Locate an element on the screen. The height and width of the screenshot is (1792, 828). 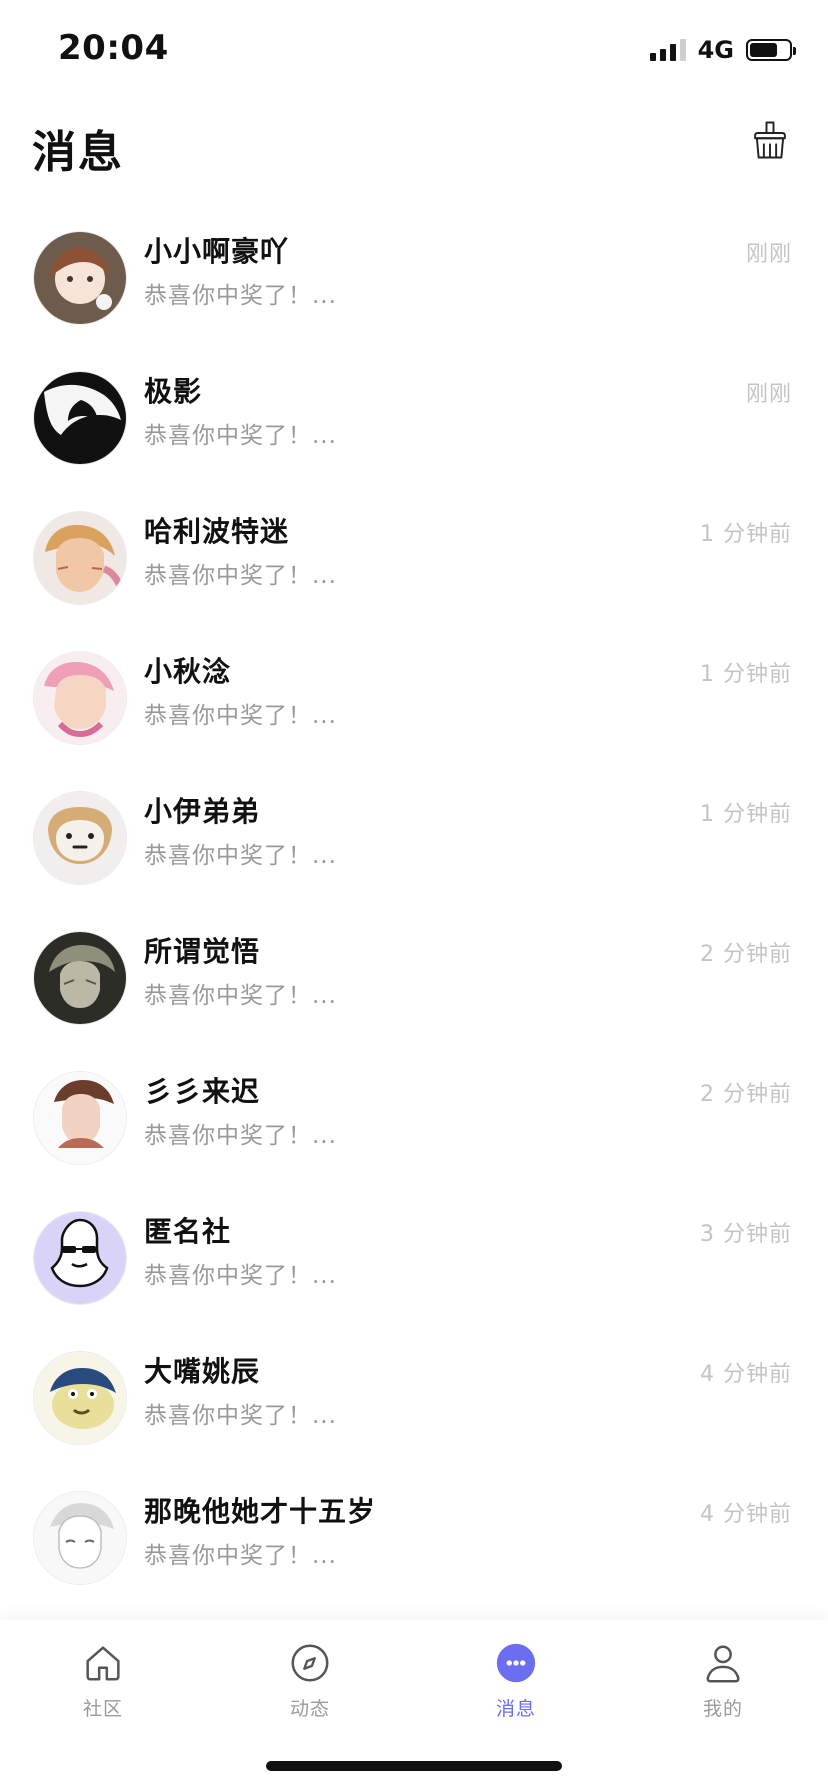
message-name: 极影 is located at coordinates (173, 391).